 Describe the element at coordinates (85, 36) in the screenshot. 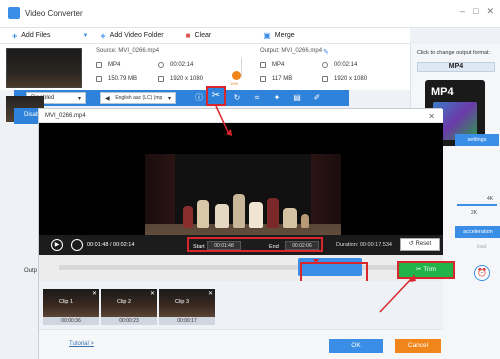

I see `chevron-down-icon: ▼` at that location.